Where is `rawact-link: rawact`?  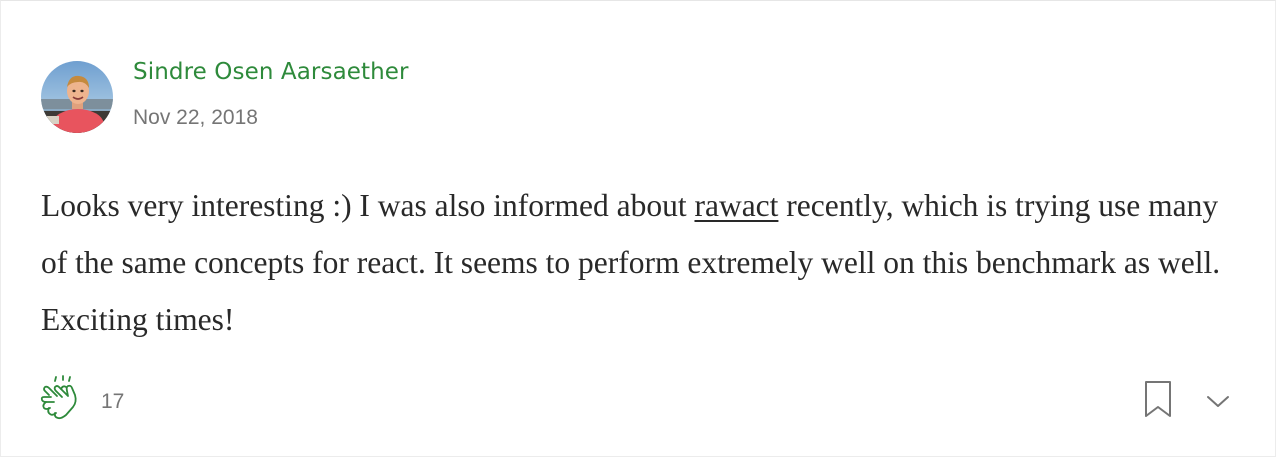 rawact-link: rawact is located at coordinates (736, 205).